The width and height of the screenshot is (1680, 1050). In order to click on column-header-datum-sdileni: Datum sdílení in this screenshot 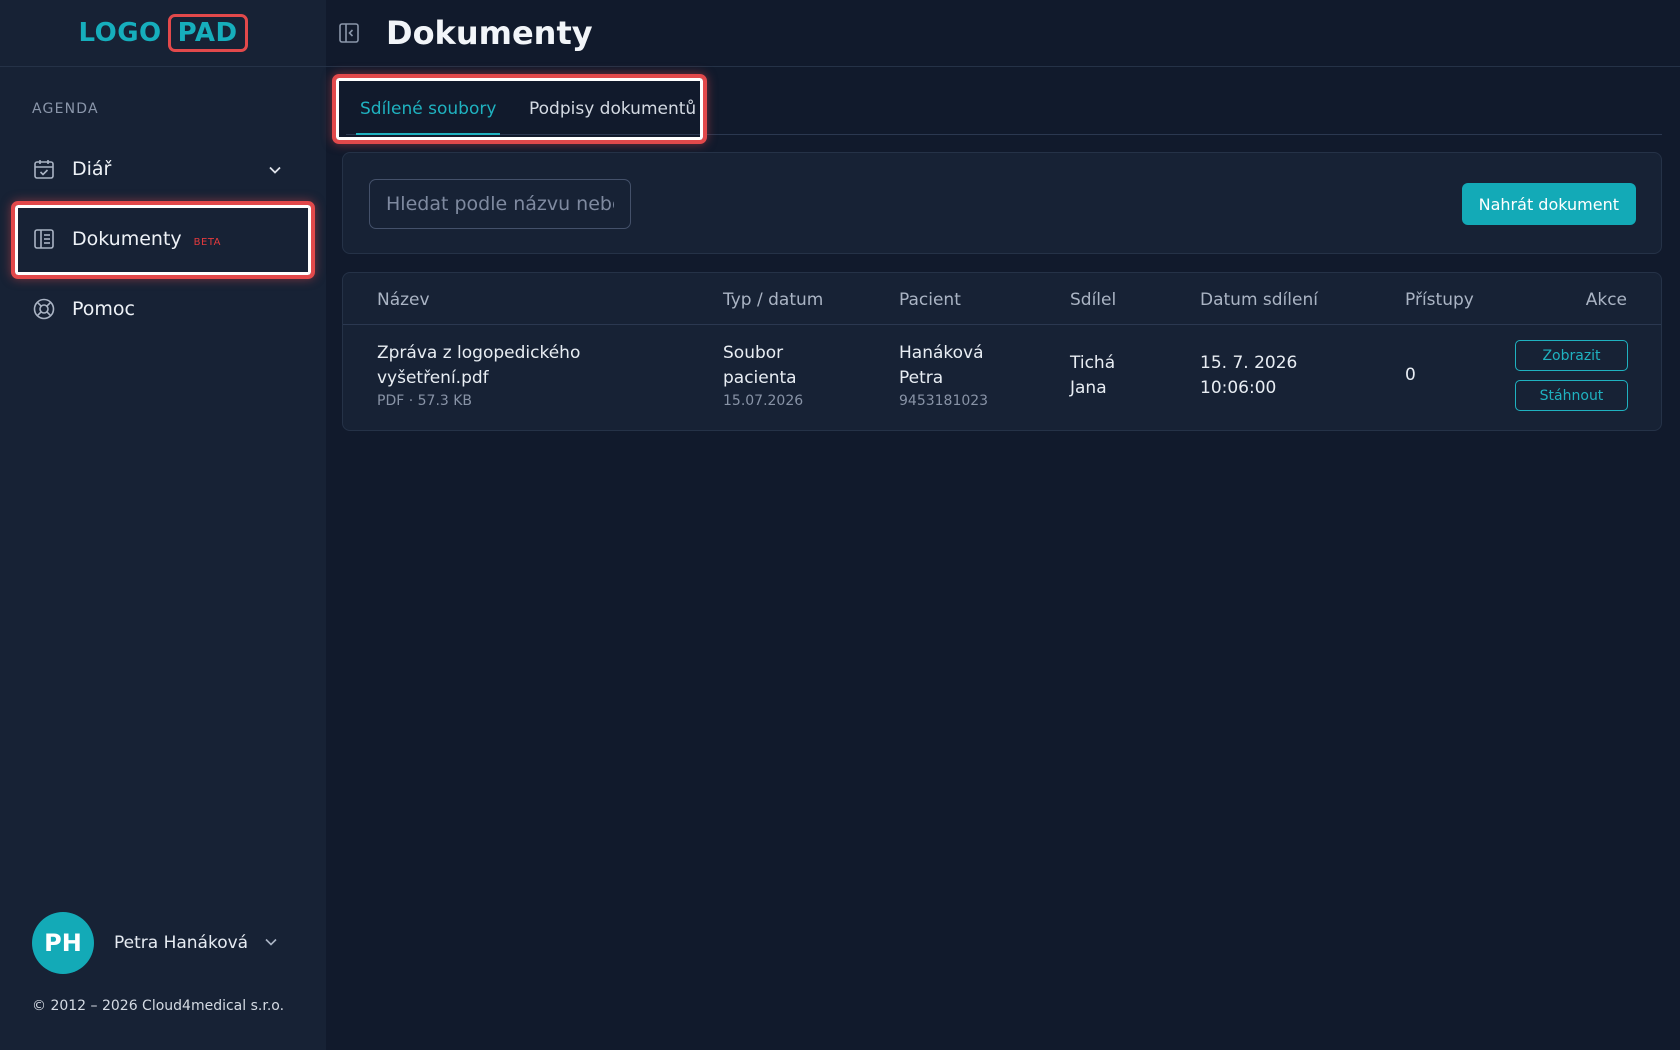, I will do `click(1259, 300)`.